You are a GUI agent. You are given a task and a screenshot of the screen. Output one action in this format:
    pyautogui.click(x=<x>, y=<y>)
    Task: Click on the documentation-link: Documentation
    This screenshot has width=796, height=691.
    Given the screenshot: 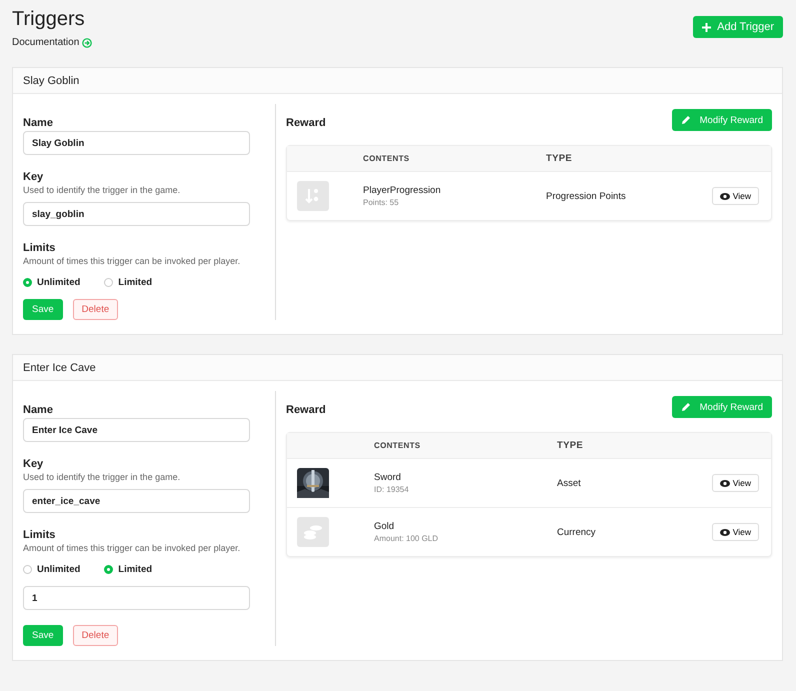 What is the action you would take?
    pyautogui.click(x=46, y=42)
    